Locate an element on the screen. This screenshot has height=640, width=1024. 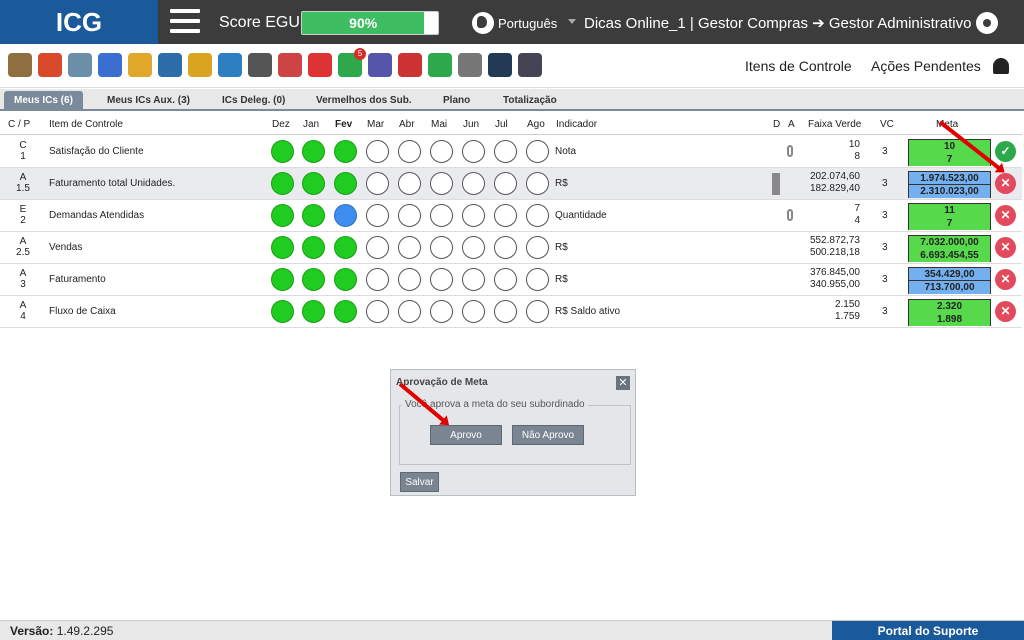
col-header-vc: VC is located at coordinates (887, 124).